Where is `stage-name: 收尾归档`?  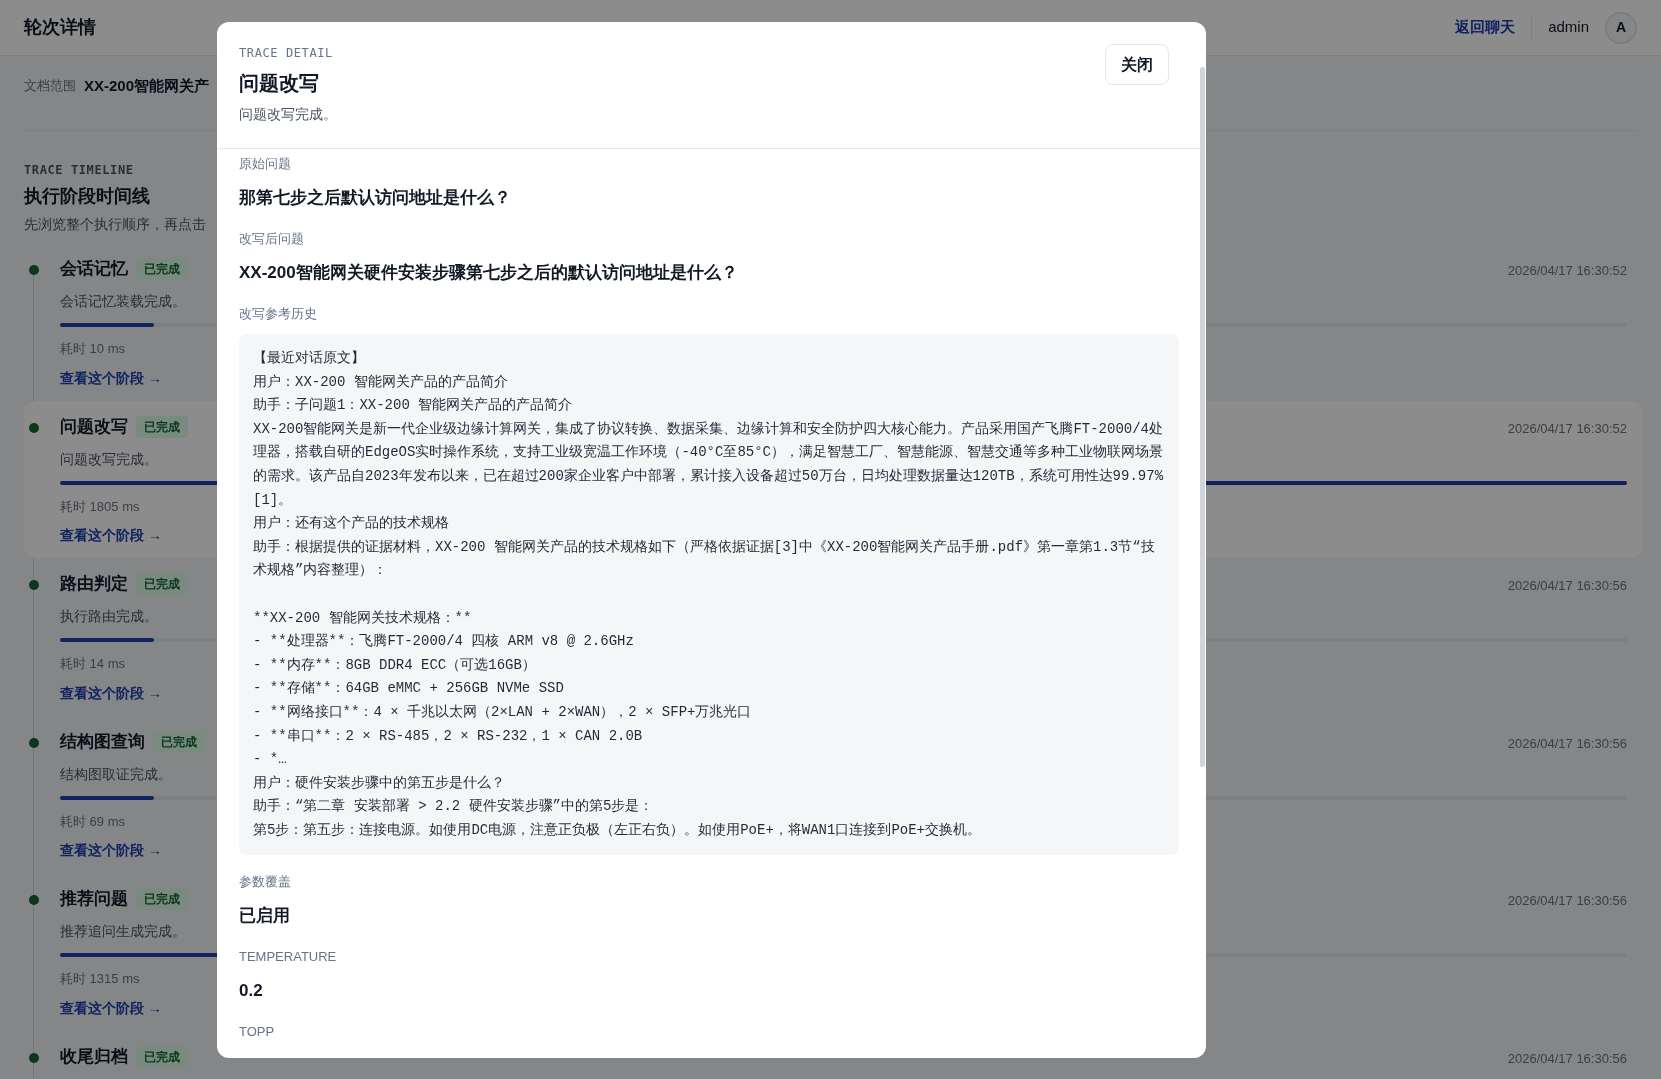
stage-name: 收尾归档 is located at coordinates (94, 1056).